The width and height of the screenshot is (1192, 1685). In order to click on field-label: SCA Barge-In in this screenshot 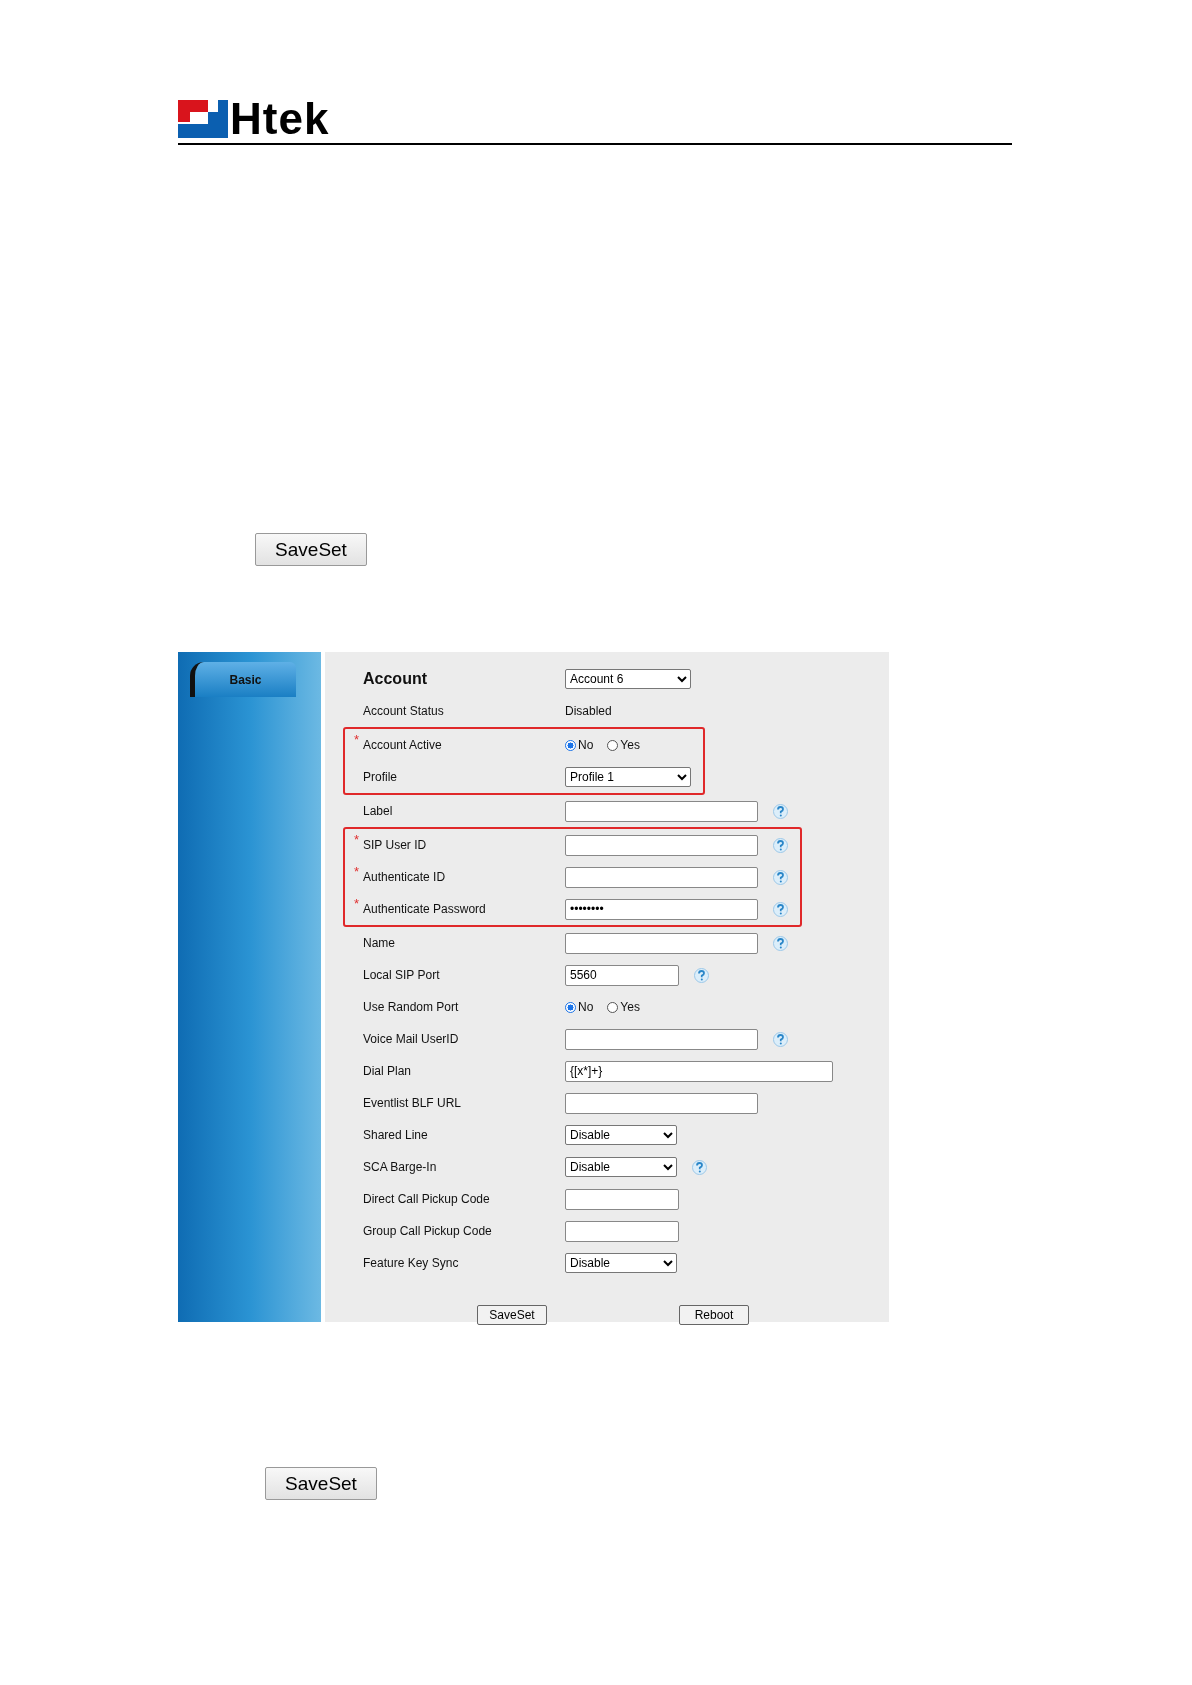, I will do `click(400, 1167)`.